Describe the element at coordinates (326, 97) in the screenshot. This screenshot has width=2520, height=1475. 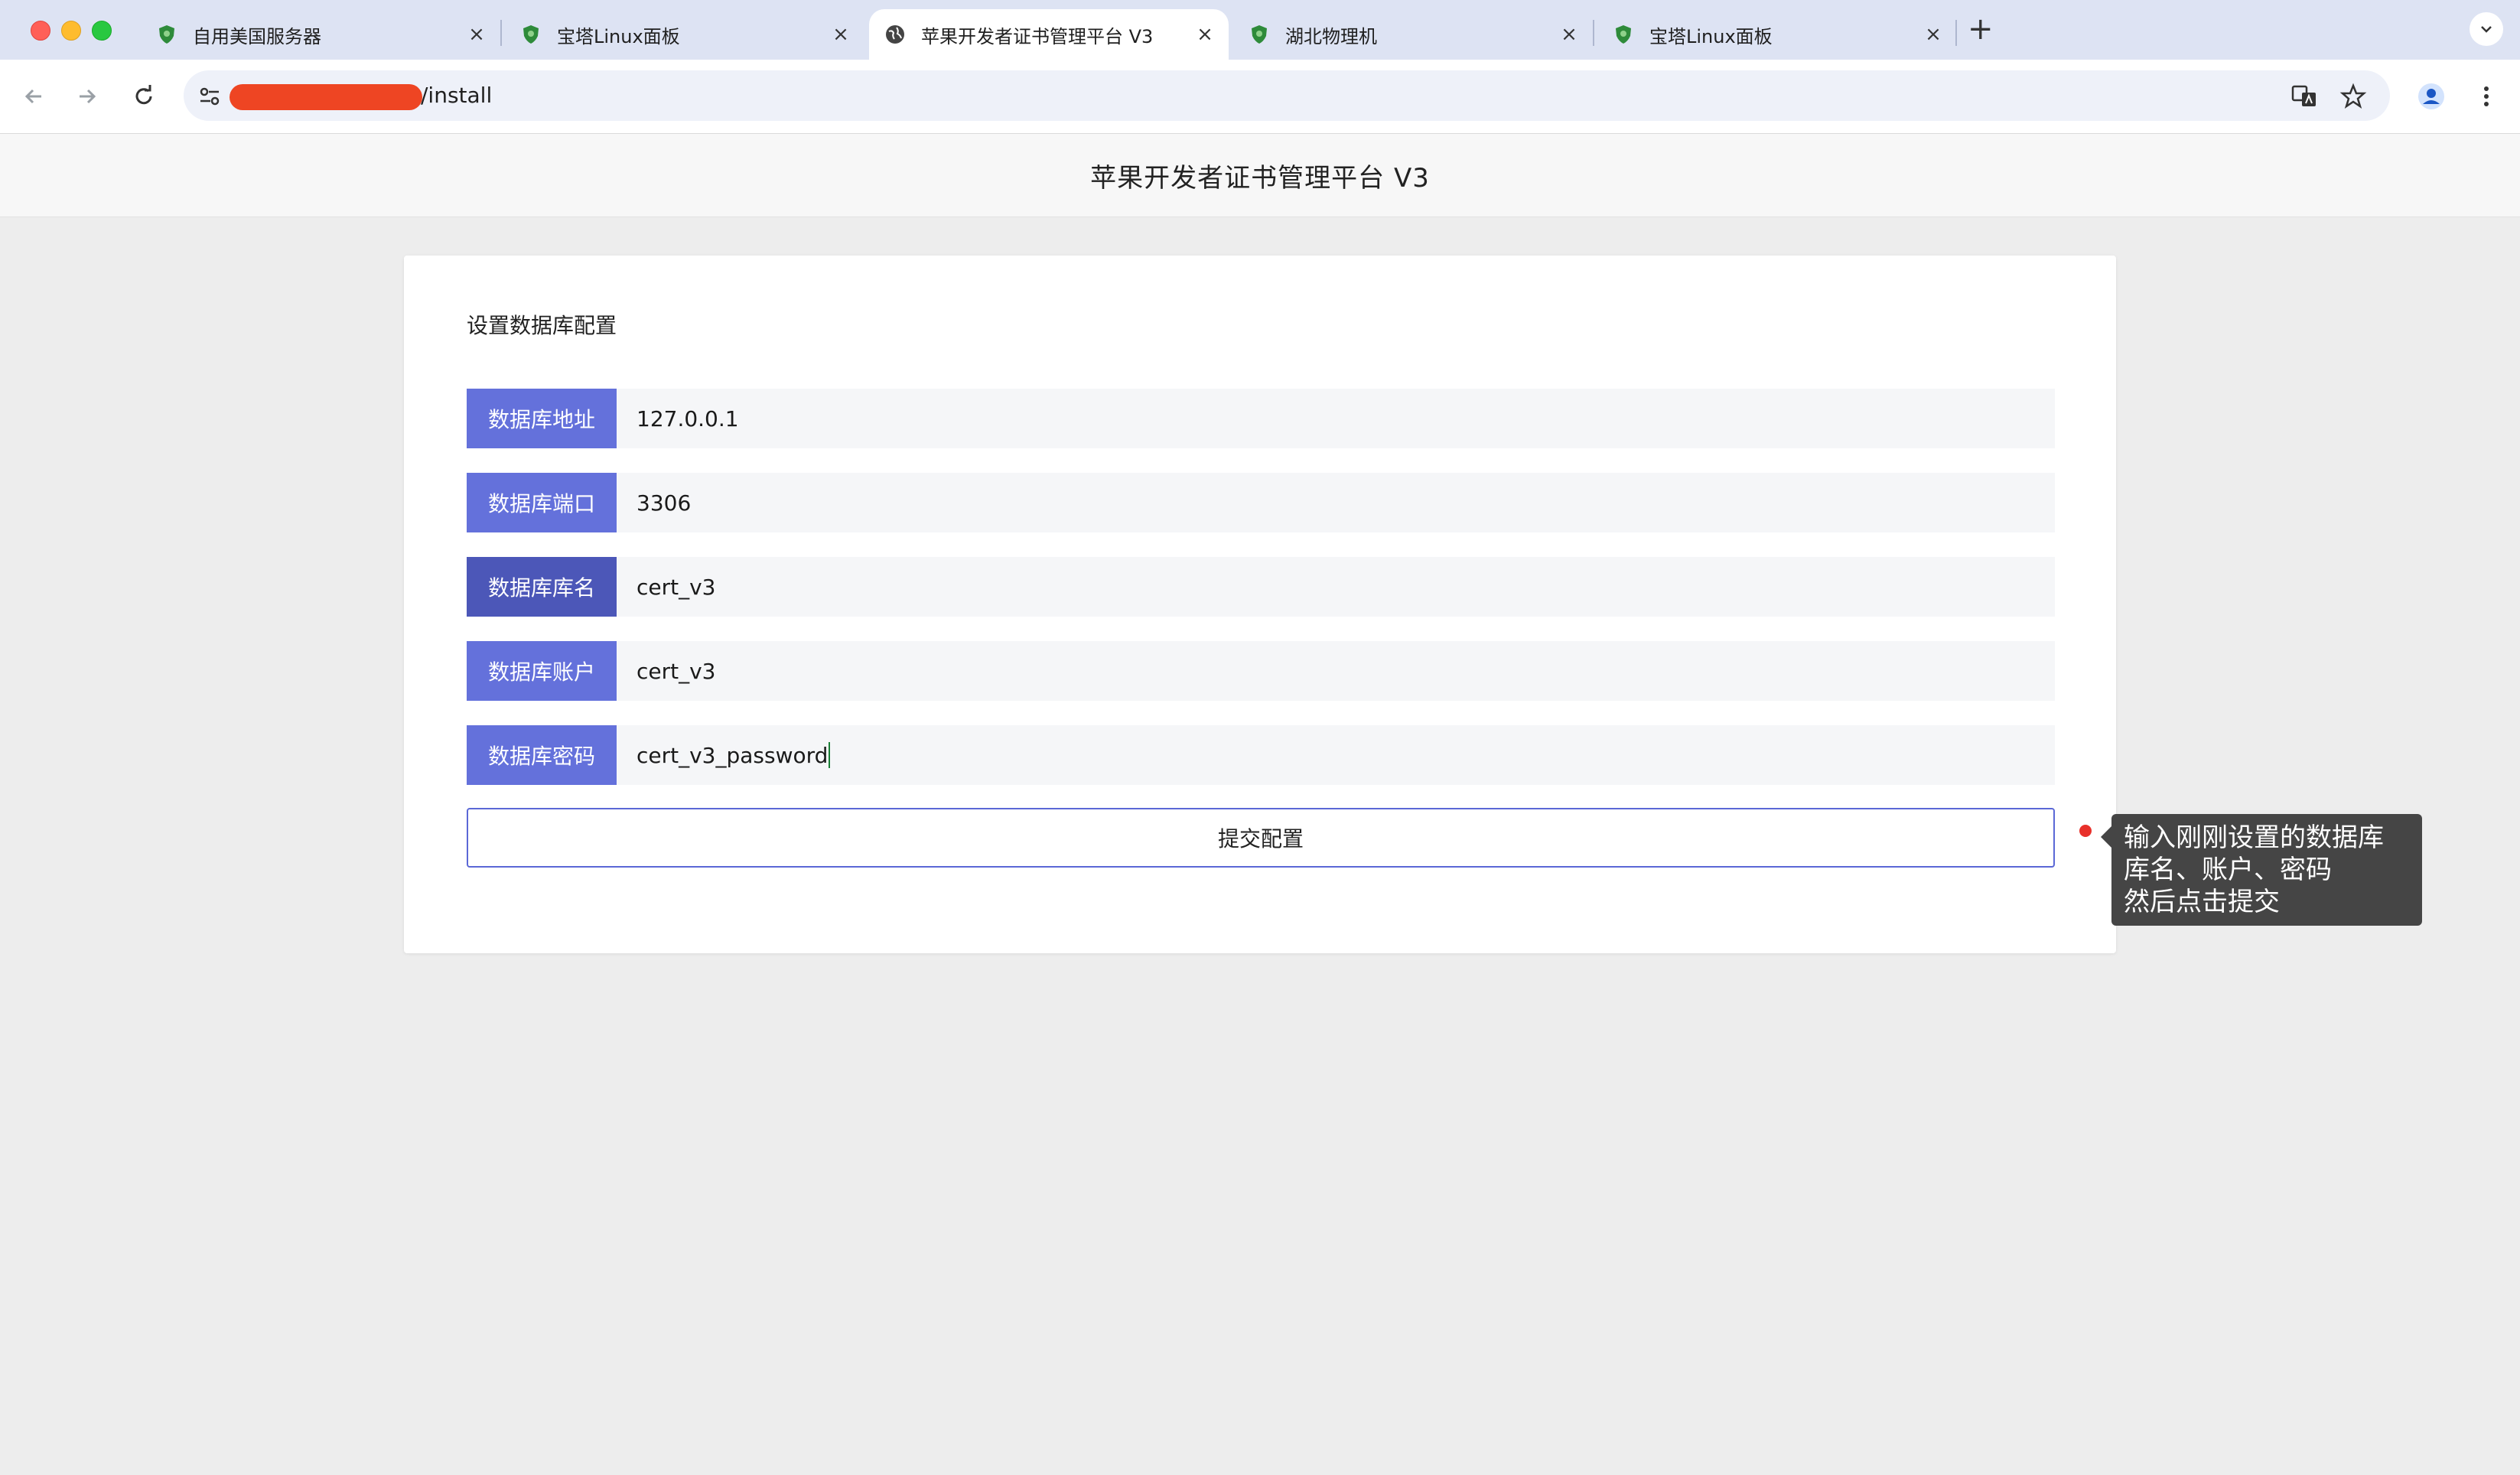
I see `redacted-domain` at that location.